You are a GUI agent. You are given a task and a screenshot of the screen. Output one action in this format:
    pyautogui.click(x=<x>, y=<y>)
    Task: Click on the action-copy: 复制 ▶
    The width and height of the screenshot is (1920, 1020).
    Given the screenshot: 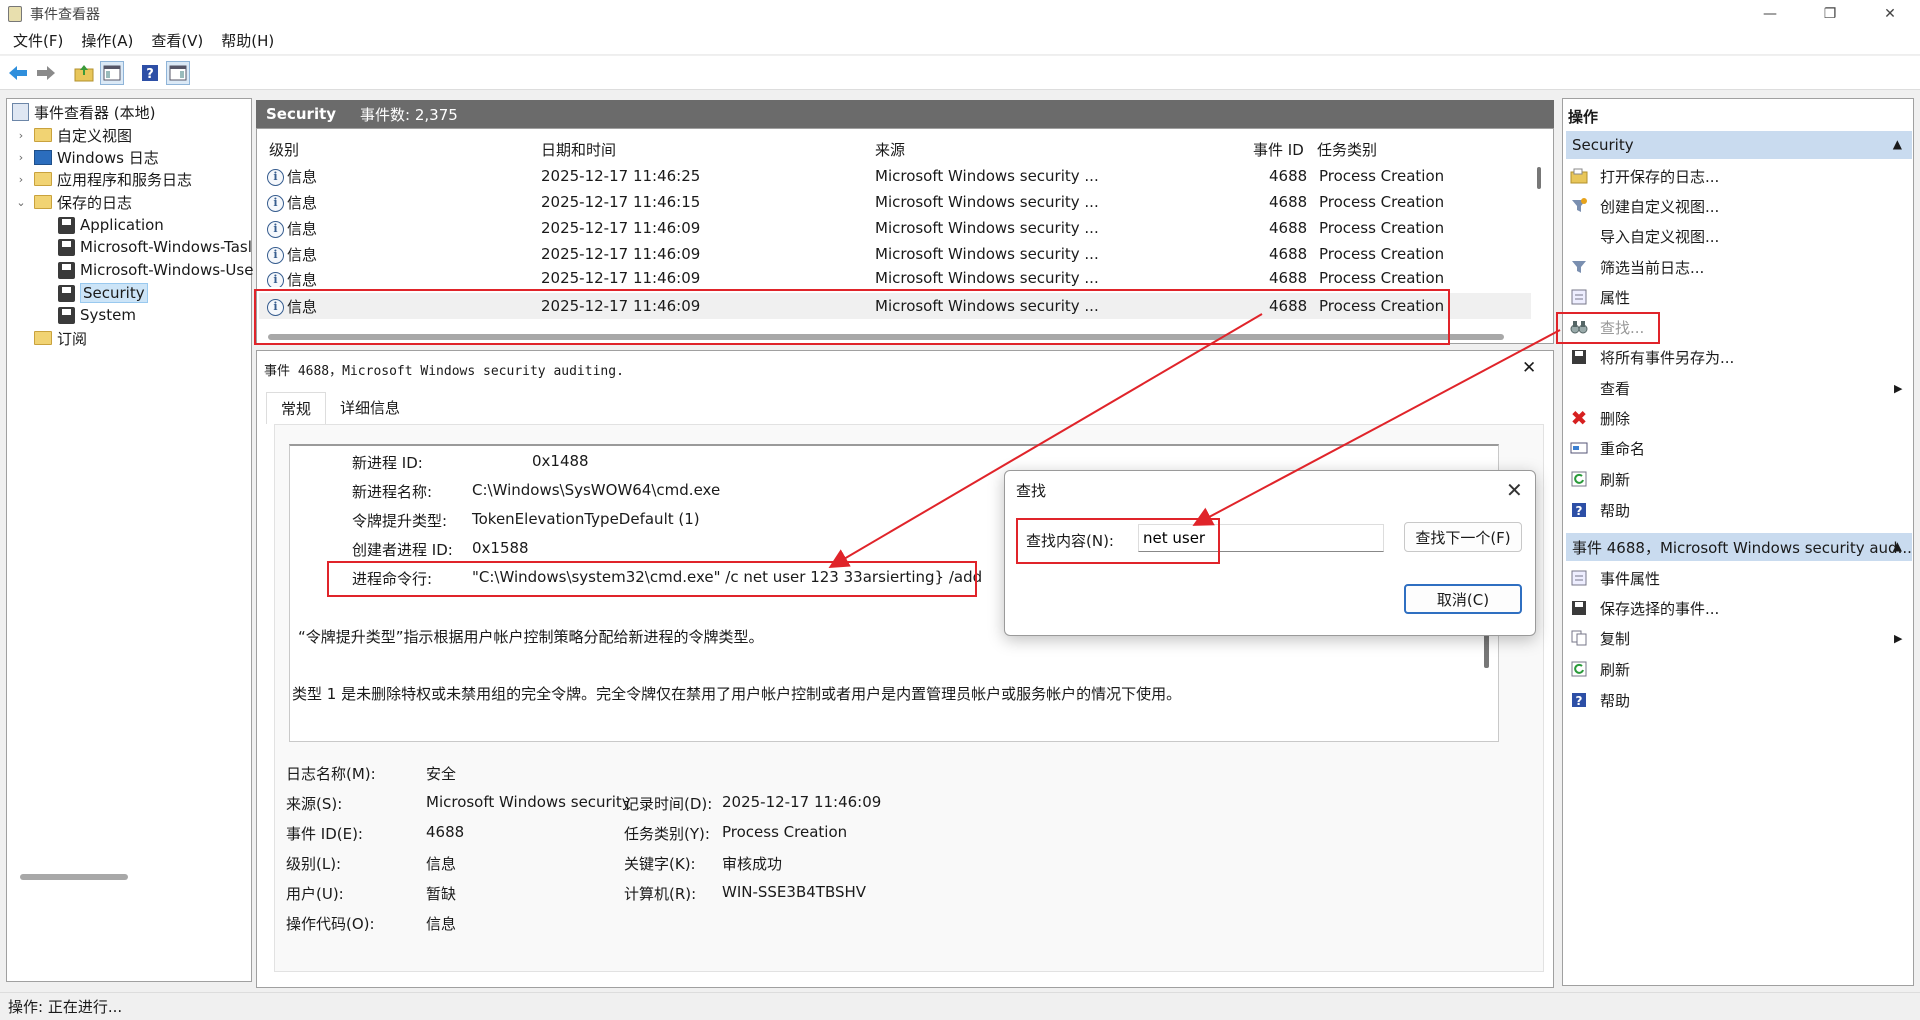 What is the action you would take?
    pyautogui.click(x=1740, y=638)
    